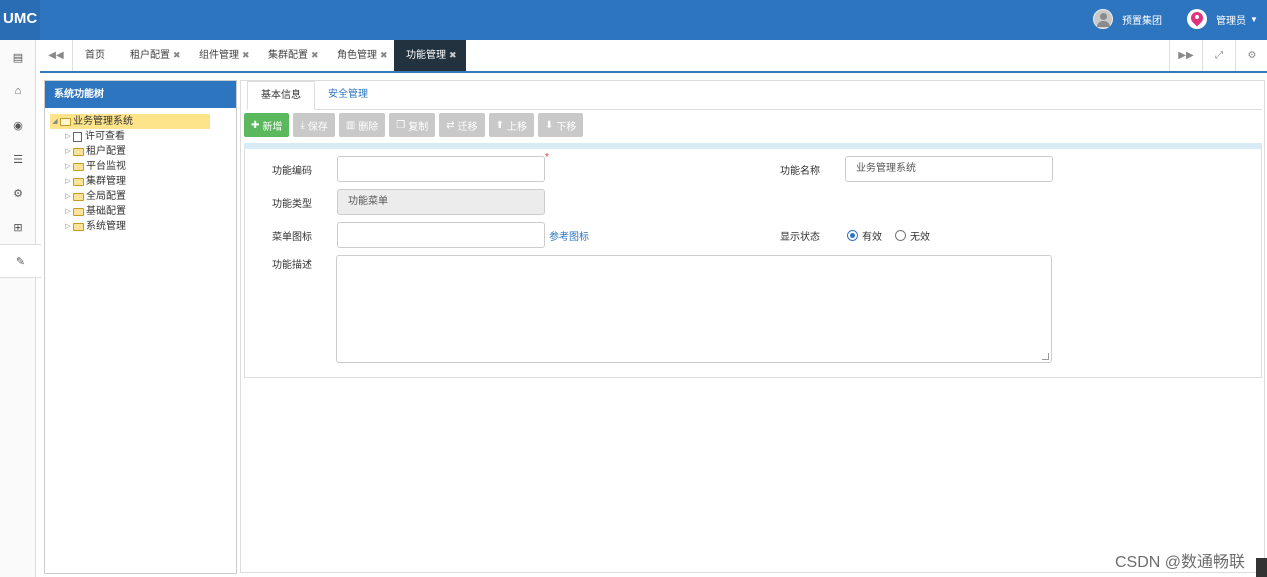 This screenshot has height=577, width=1267. What do you see at coordinates (450, 125) in the screenshot?
I see `exchange-icon: ⇄` at bounding box center [450, 125].